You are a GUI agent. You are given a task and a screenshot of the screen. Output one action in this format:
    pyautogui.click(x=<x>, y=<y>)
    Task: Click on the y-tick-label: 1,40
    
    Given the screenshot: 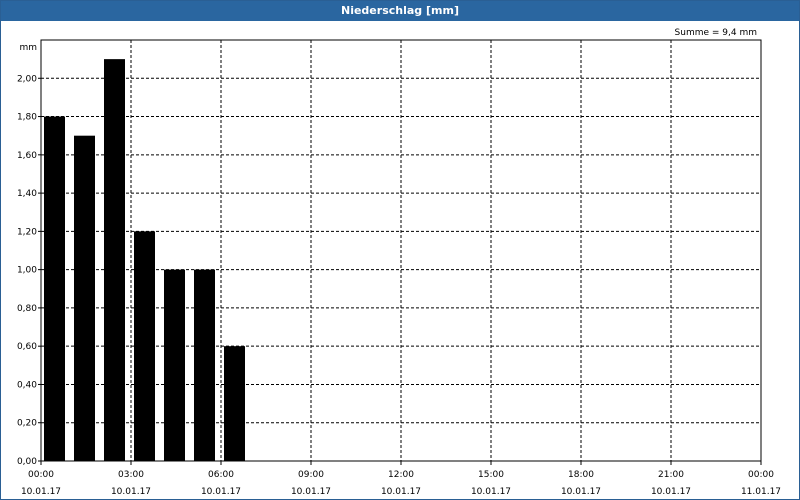 What is the action you would take?
    pyautogui.click(x=27, y=194)
    